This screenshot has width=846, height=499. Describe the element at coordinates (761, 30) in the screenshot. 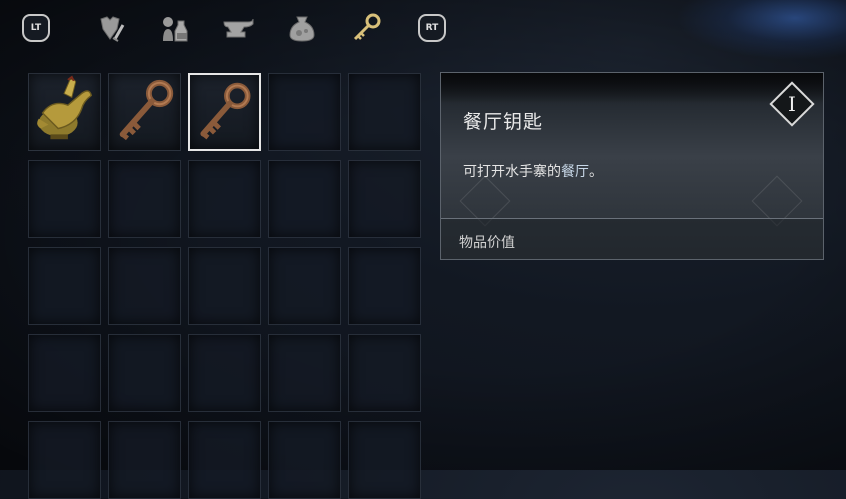

I see `background-glow` at that location.